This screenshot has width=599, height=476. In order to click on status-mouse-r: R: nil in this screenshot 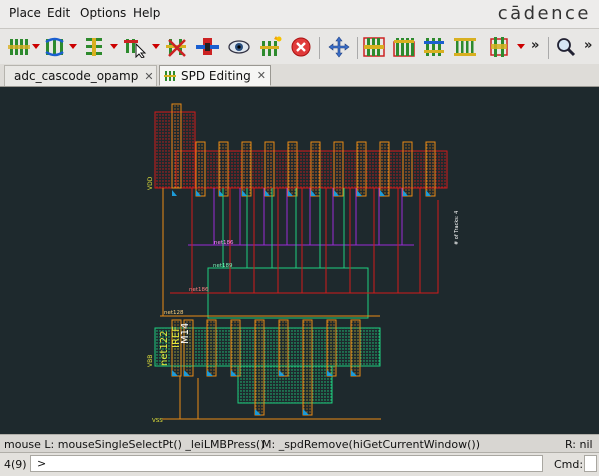, I will do `click(579, 444)`.